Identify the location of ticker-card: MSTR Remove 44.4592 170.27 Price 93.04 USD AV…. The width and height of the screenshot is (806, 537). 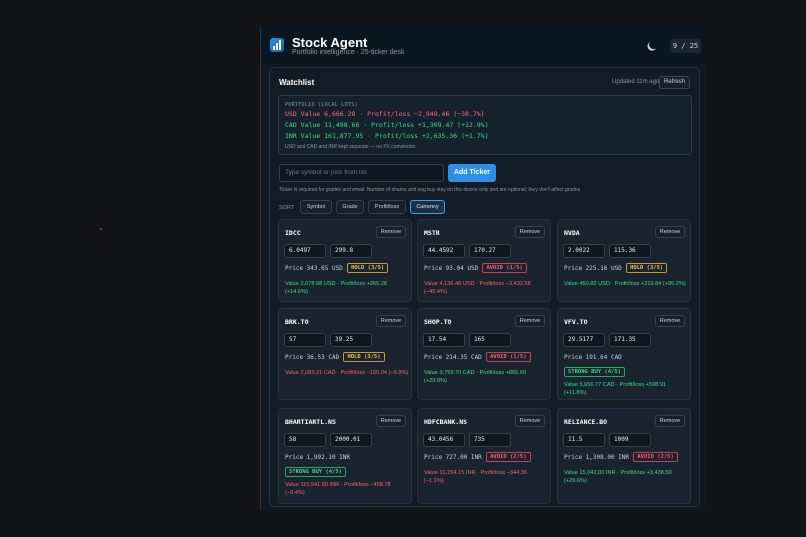
(484, 260).